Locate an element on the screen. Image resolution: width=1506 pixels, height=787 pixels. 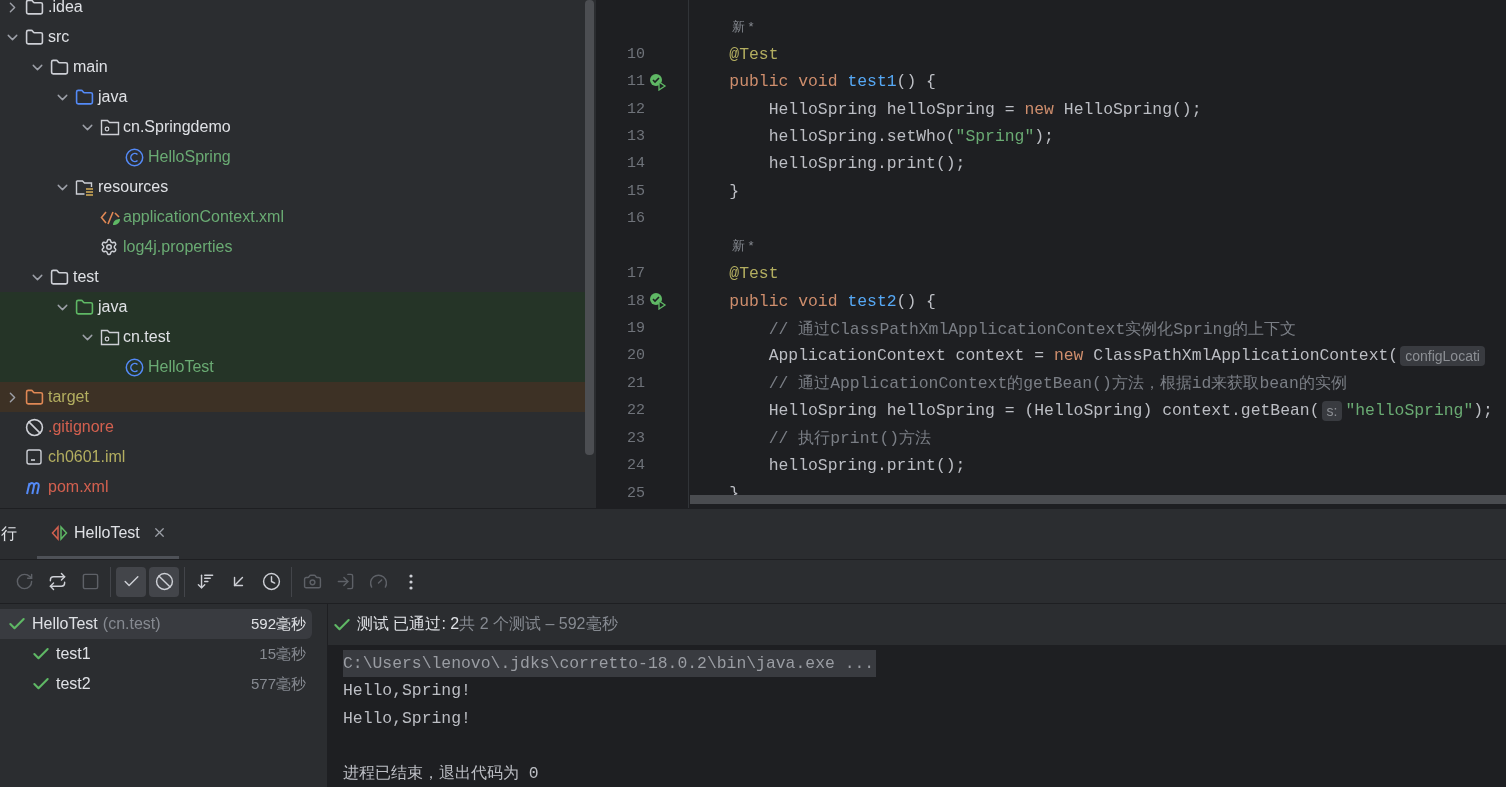
line-number: 25 is located at coordinates (635, 493).